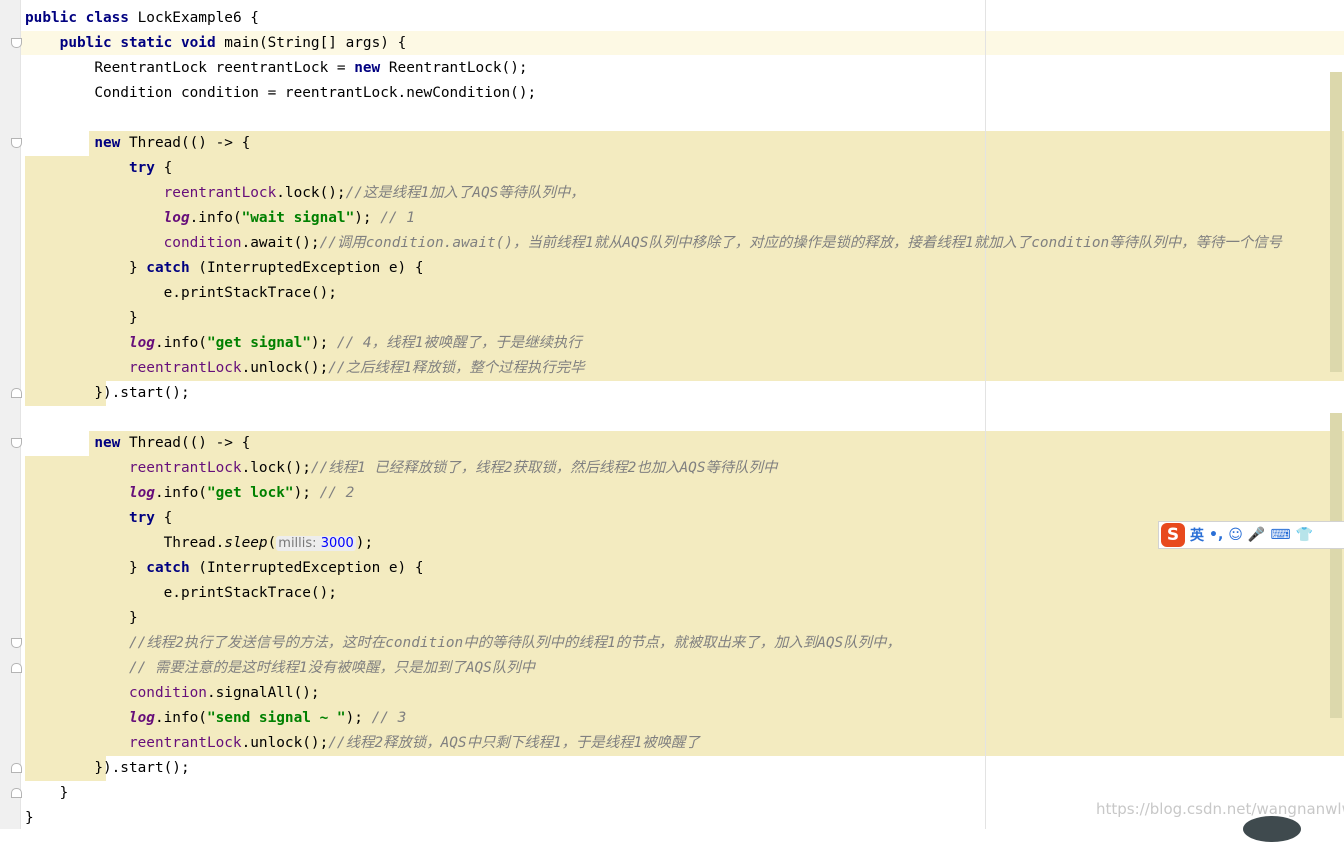 The height and width of the screenshot is (842, 1344). Describe the element at coordinates (142, 393) in the screenshot. I see `code-line-16: }).start();` at that location.